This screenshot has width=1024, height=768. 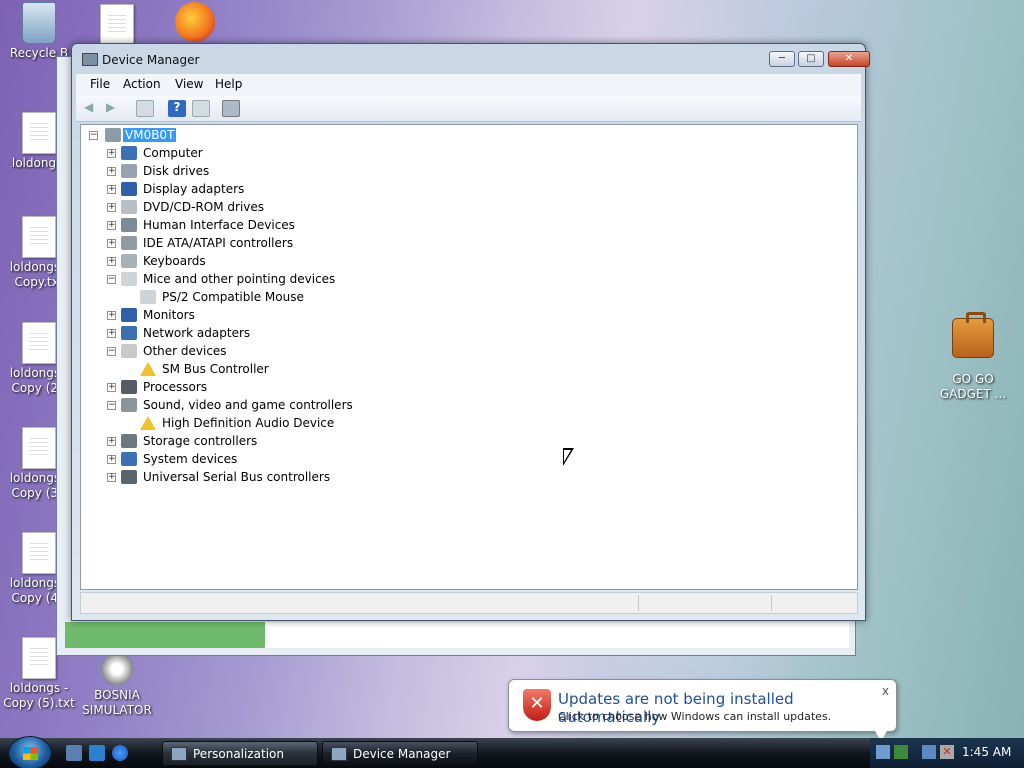 I want to click on keyboard-icon, so click(x=129, y=261).